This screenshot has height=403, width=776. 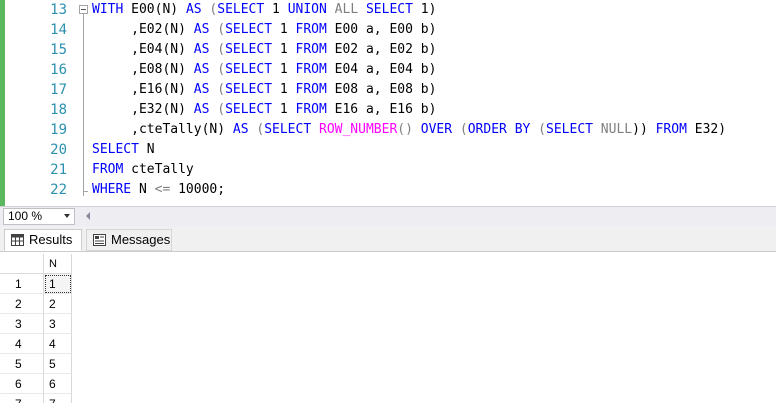 What do you see at coordinates (112, 189) in the screenshot?
I see `code-token: WHERE` at bounding box center [112, 189].